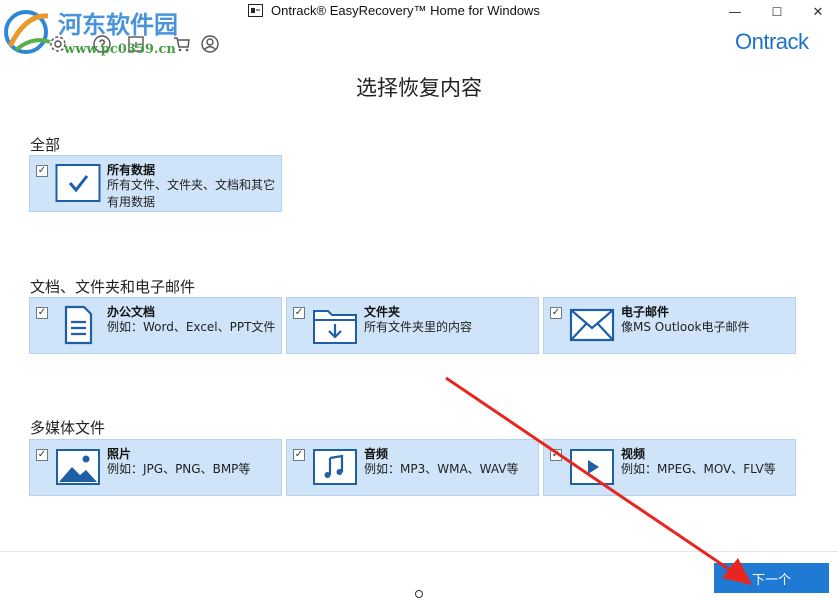 The height and width of the screenshot is (598, 838). What do you see at coordinates (376, 454) in the screenshot?
I see `option-name: 音频` at bounding box center [376, 454].